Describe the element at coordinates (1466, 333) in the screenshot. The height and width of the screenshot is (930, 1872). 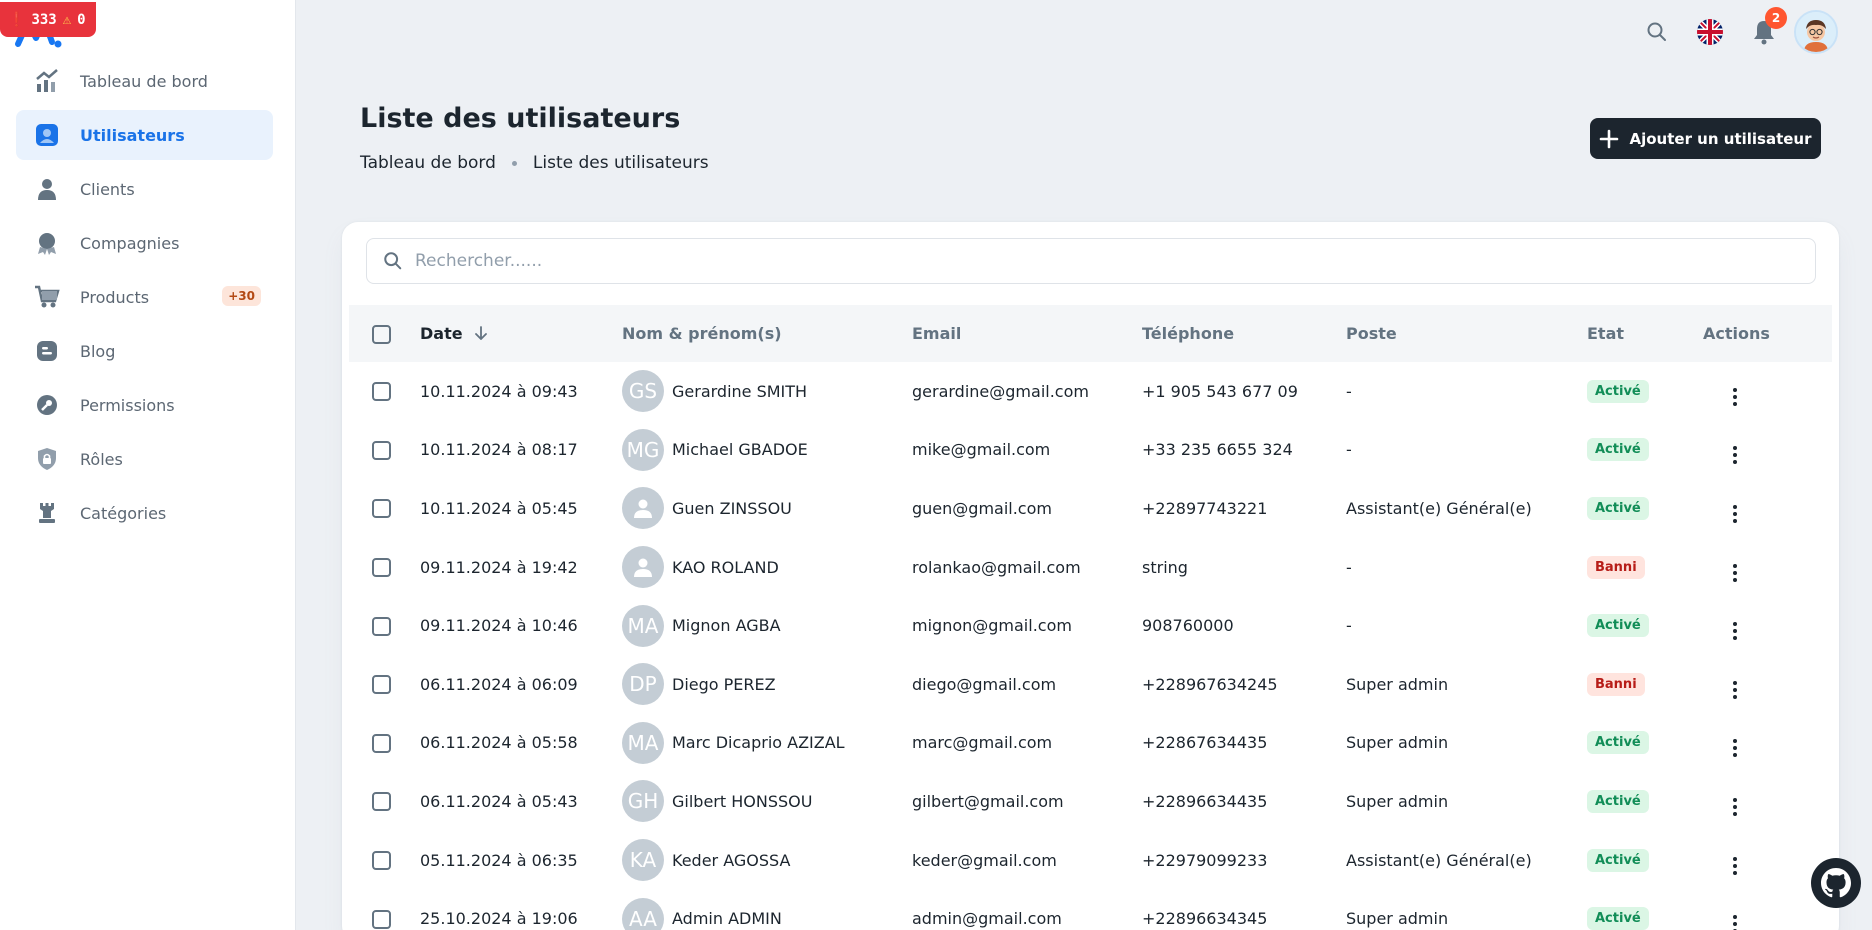
I see `column-header-poste: Poste` at that location.